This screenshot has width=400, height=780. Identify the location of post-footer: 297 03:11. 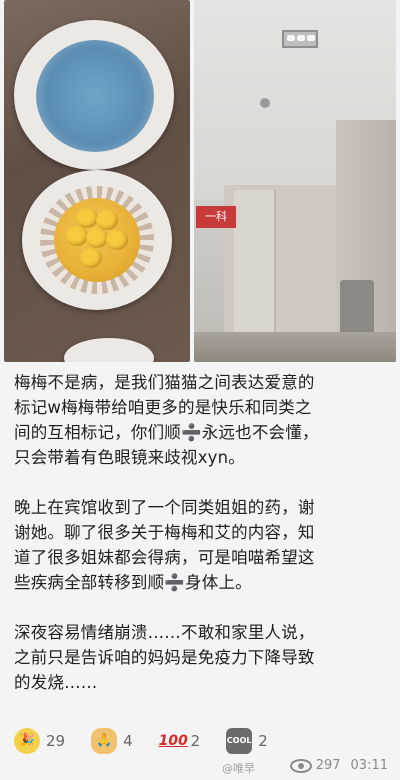
(338, 765).